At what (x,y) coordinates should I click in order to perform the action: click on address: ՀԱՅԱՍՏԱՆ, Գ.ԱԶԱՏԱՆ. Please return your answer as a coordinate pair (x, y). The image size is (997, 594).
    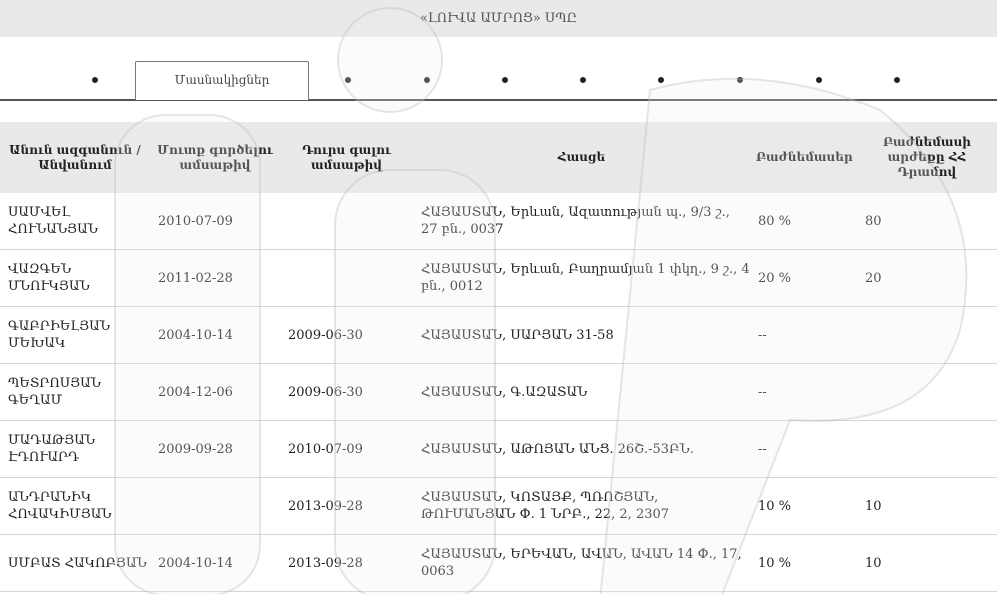
    Looking at the image, I should click on (581, 392).